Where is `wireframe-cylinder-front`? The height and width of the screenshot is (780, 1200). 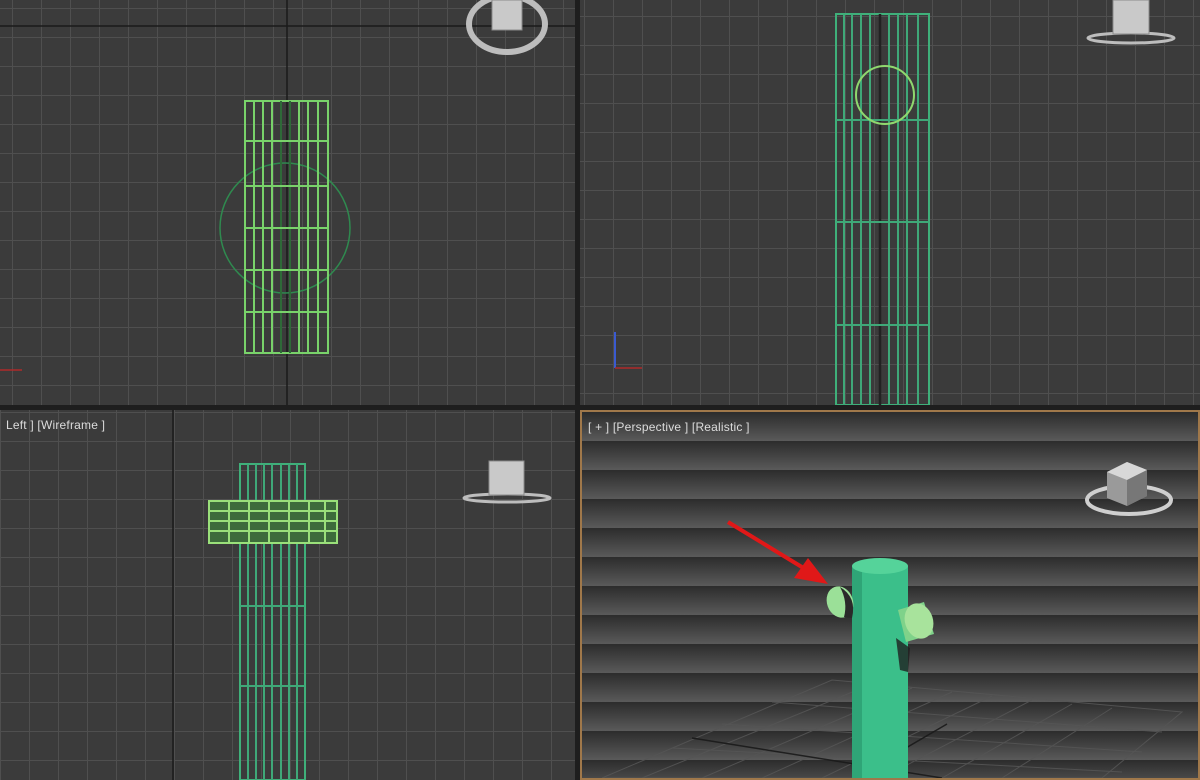
wireframe-cylinder-front is located at coordinates (882, 209).